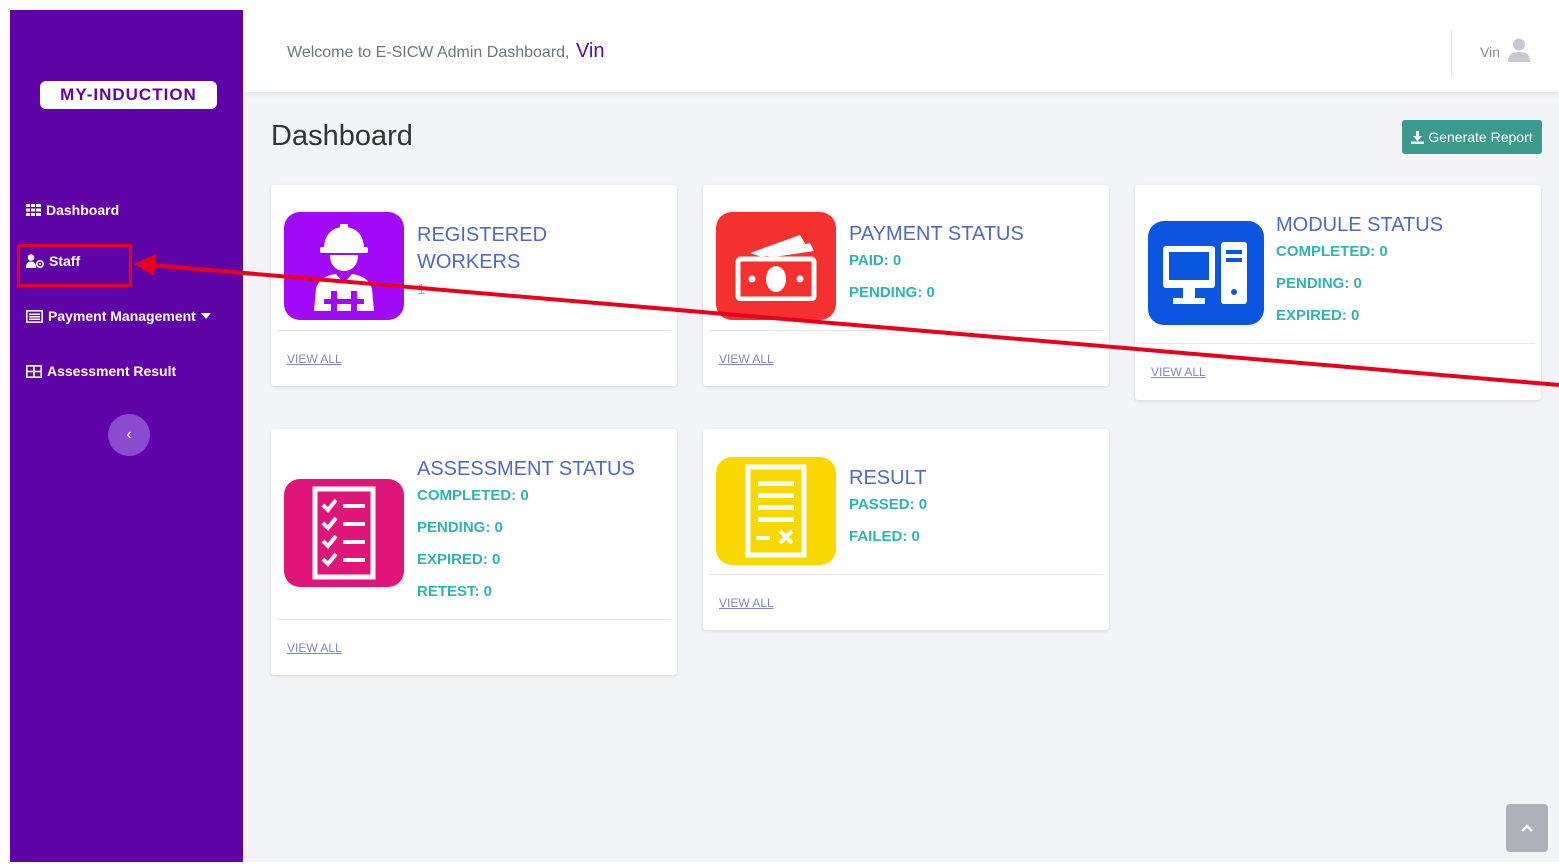 The image size is (1559, 867). I want to click on chevron-up-icon, so click(1527, 828).